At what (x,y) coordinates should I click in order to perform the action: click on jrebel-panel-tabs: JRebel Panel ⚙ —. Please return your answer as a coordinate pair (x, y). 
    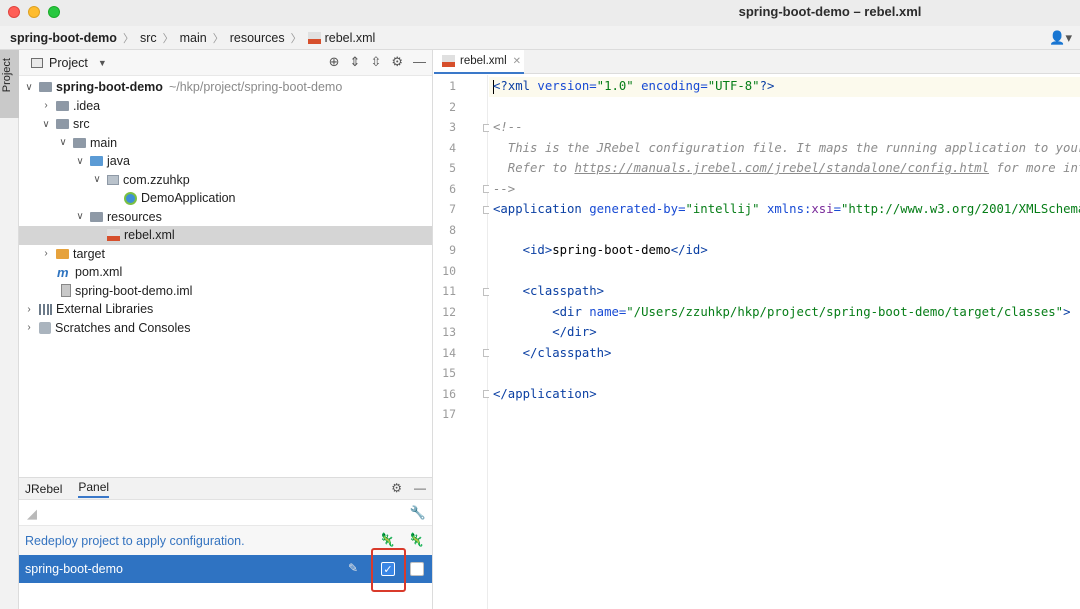
    Looking at the image, I should click on (225, 489).